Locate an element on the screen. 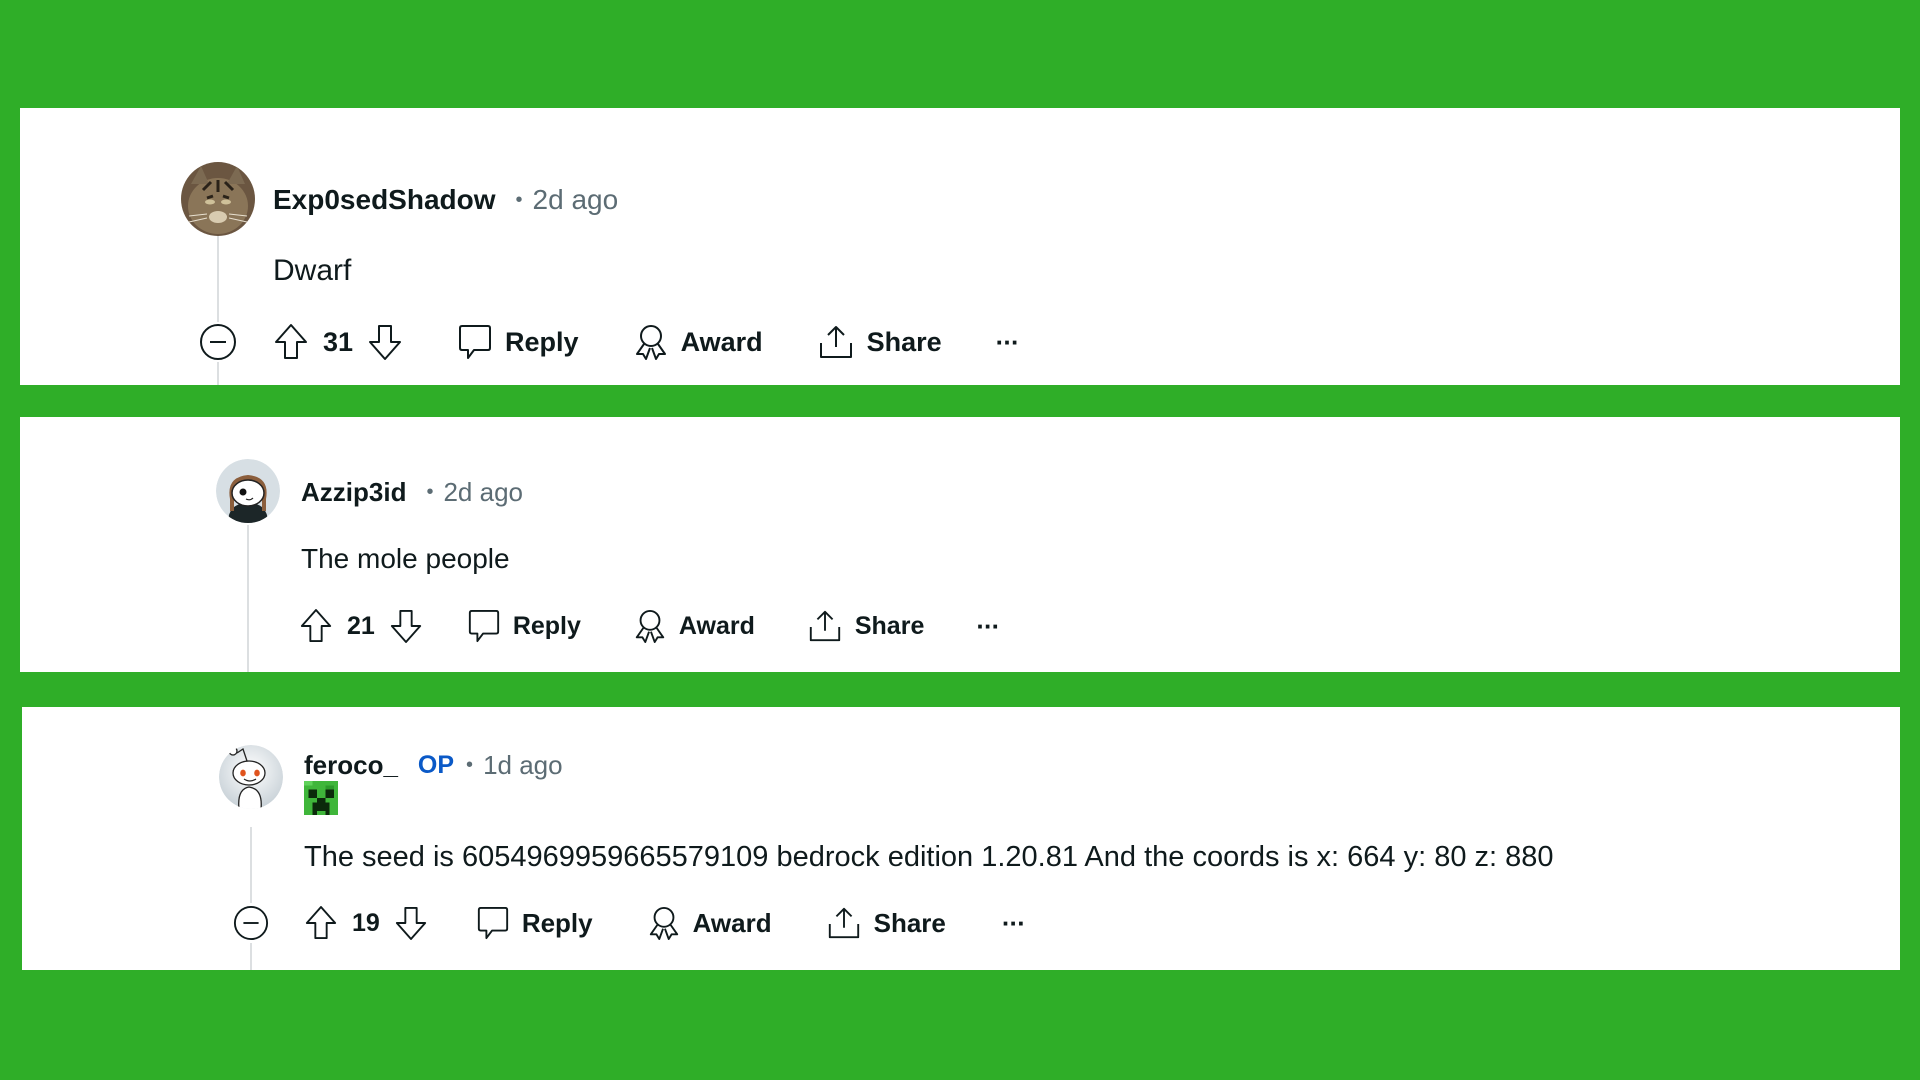  comment-header: feroco_ OP • 1d ago is located at coordinates (433, 765).